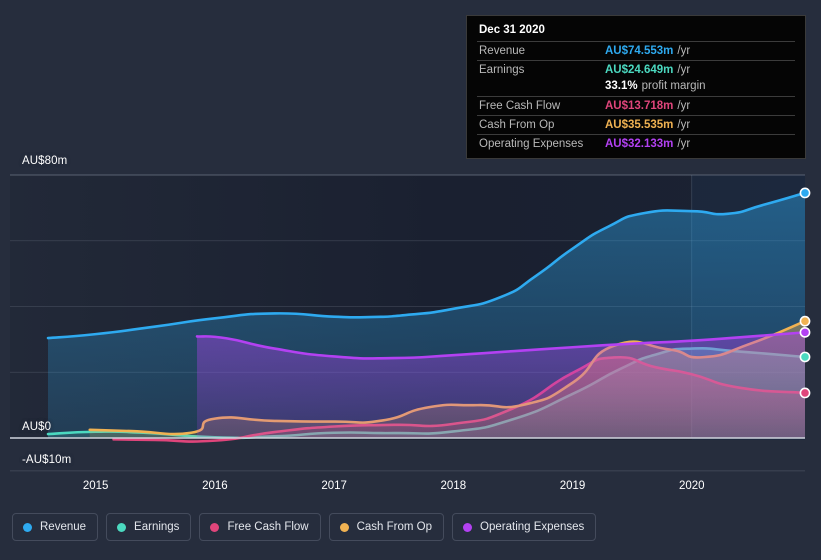  What do you see at coordinates (95, 486) in the screenshot?
I see `x-axis-tick-2015: 2015` at bounding box center [95, 486].